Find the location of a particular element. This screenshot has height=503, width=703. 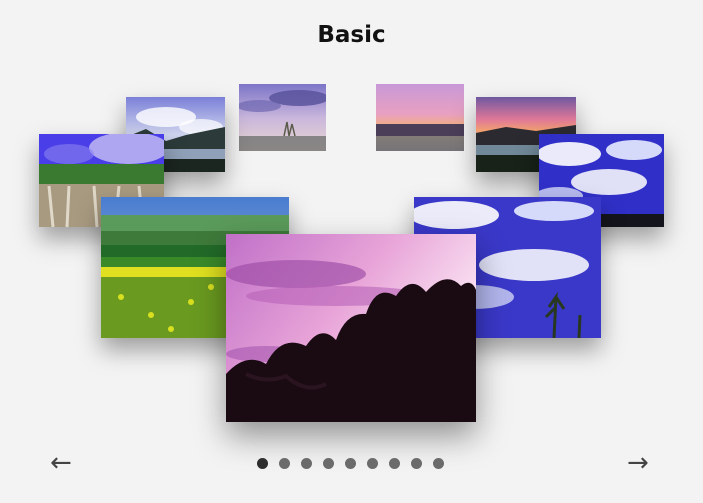

prev-arrow-button: ← is located at coordinates (61, 463).